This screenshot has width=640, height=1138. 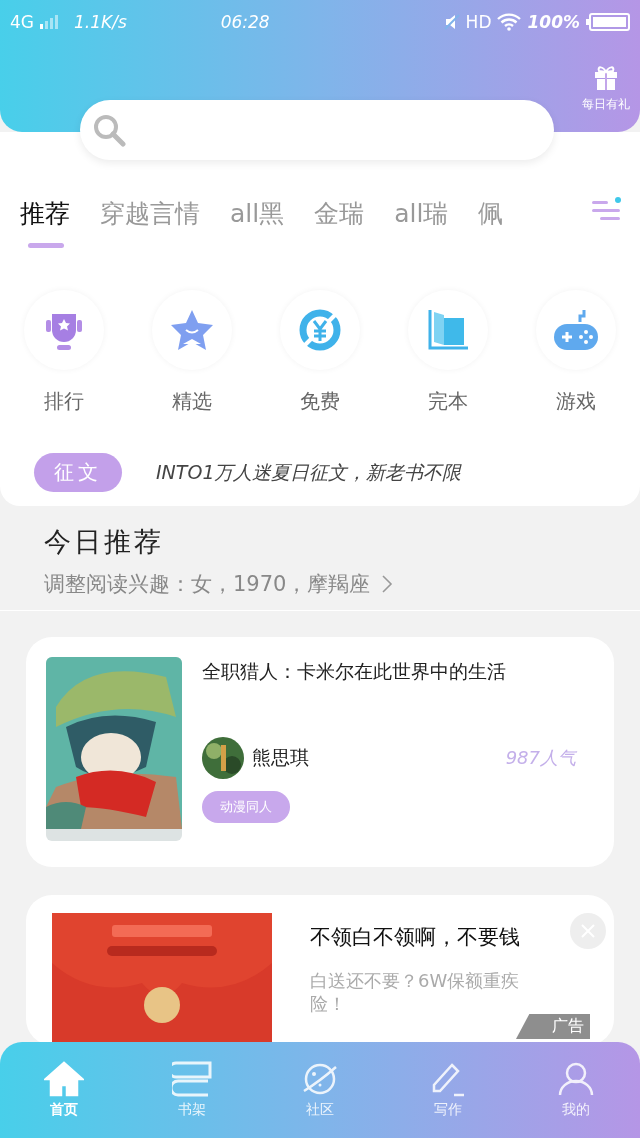 What do you see at coordinates (245, 22) in the screenshot?
I see `clock-time: 06:28` at bounding box center [245, 22].